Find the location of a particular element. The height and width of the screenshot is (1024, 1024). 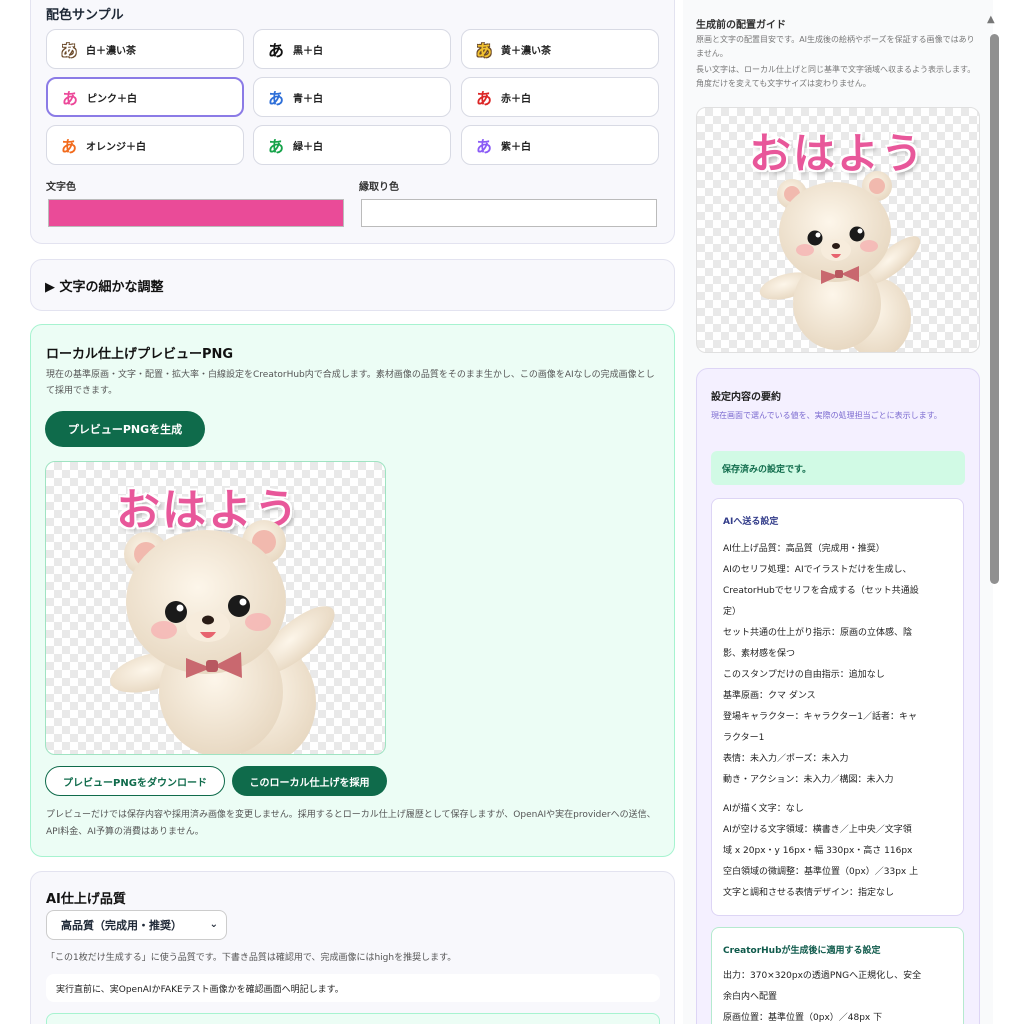

summary-line: AI仕上げ品質：高品質（完成用・推奨） is located at coordinates (804, 549).